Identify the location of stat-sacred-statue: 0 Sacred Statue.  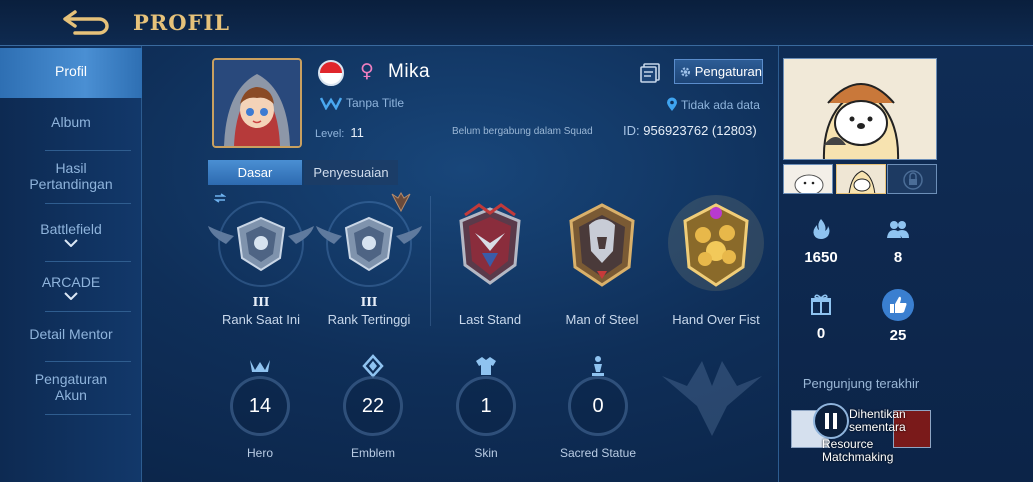
(598, 410).